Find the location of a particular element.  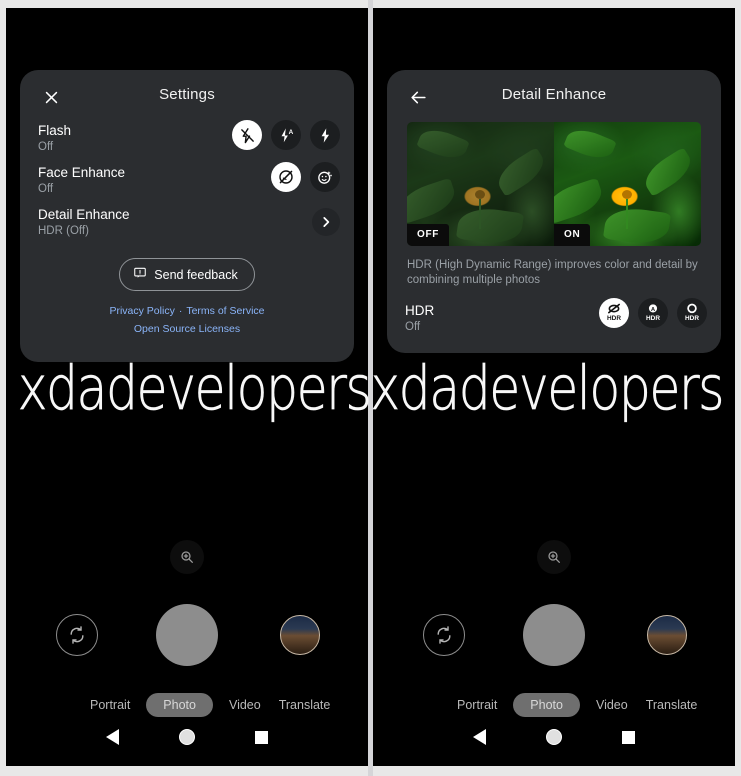

detail-enhance-header: Detail Enhance is located at coordinates (554, 96).